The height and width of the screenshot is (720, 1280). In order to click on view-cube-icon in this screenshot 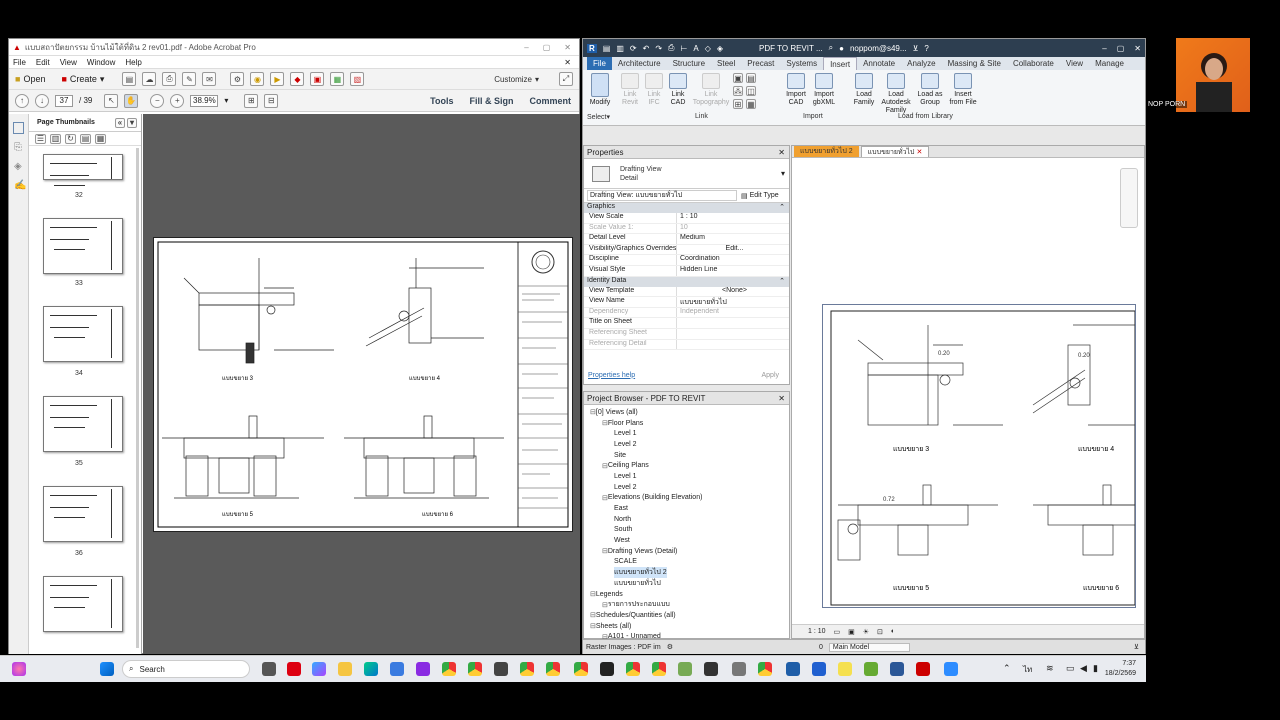, I will do `click(1129, 198)`.